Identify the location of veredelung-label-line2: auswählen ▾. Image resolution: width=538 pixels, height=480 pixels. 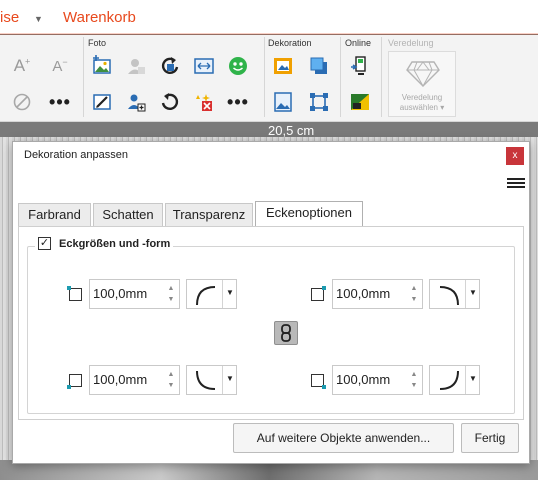
(422, 107).